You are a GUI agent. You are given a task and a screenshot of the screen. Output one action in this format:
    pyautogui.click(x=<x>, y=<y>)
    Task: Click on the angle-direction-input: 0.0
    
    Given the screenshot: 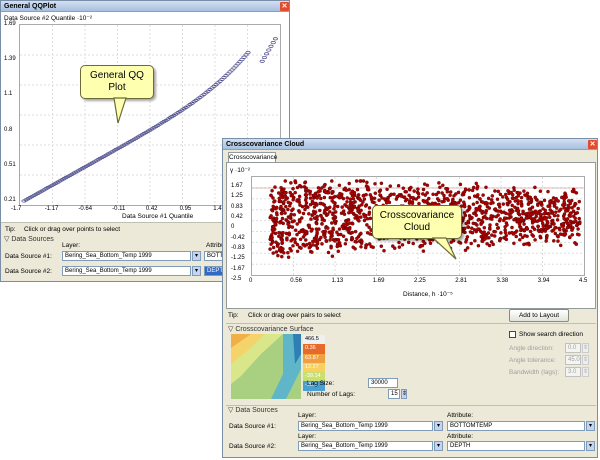 What is the action you would take?
    pyautogui.click(x=573, y=348)
    